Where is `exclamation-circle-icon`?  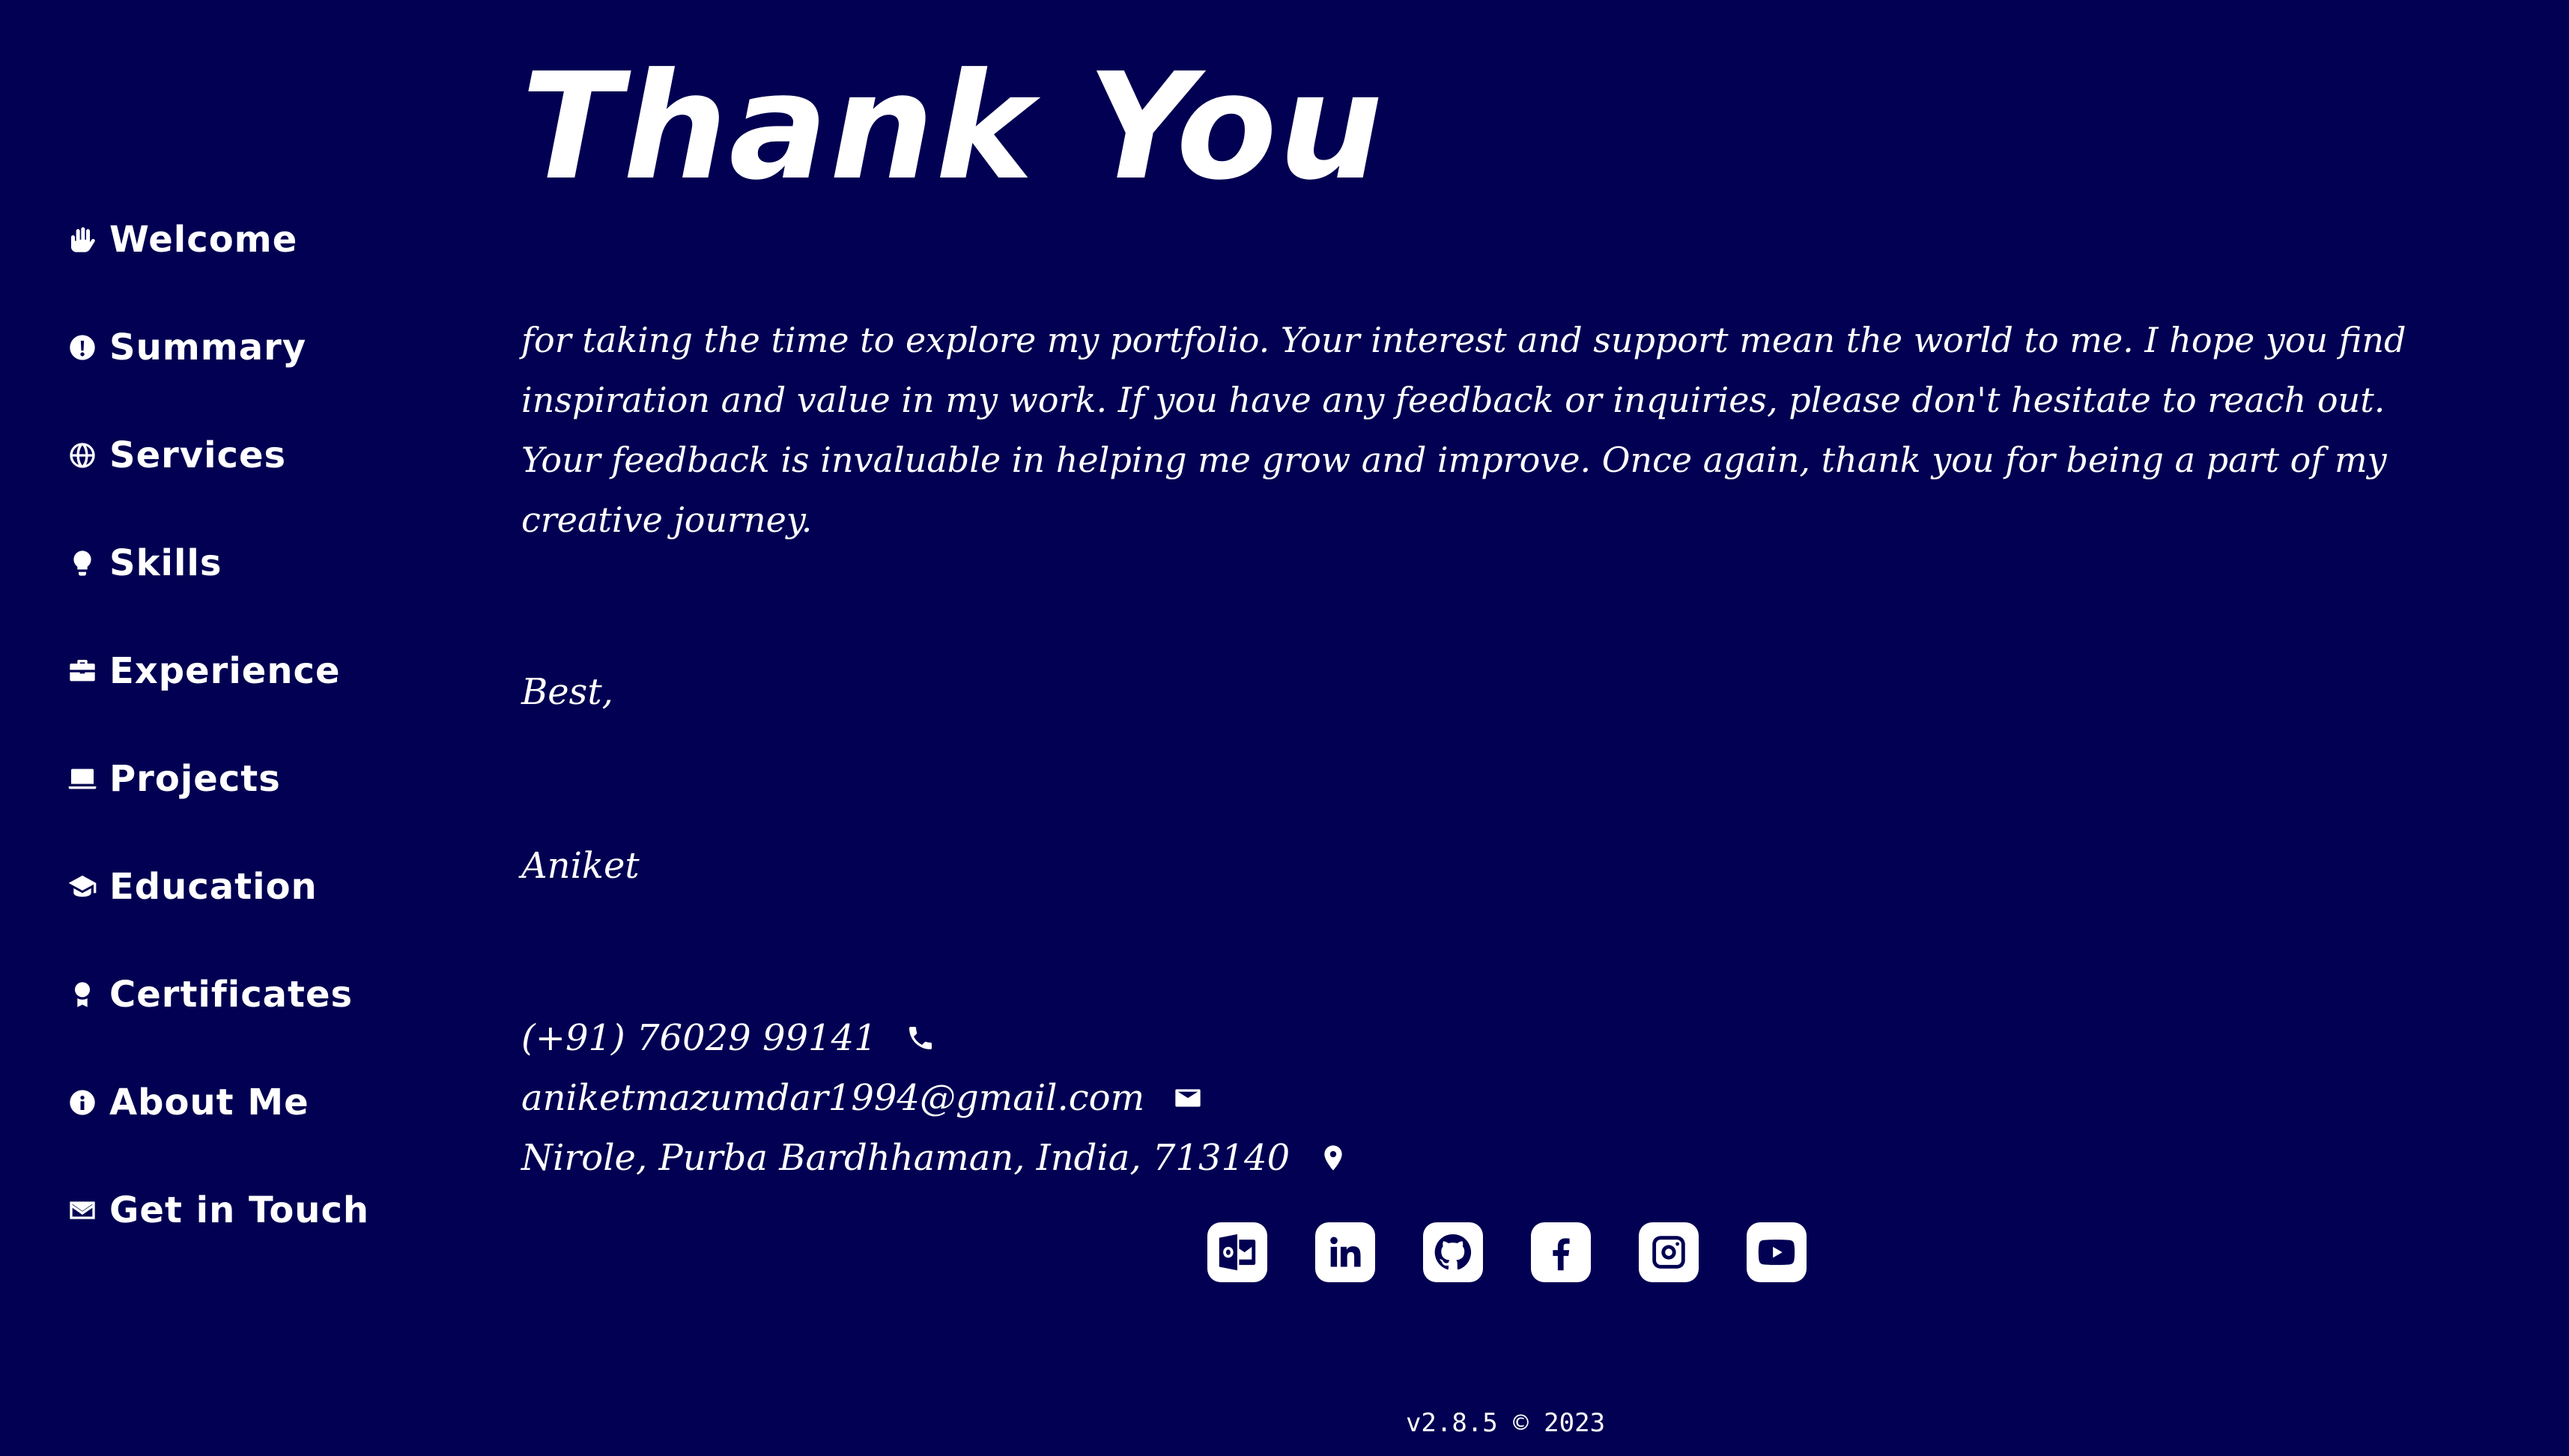
exclamation-circle-icon is located at coordinates (82, 347).